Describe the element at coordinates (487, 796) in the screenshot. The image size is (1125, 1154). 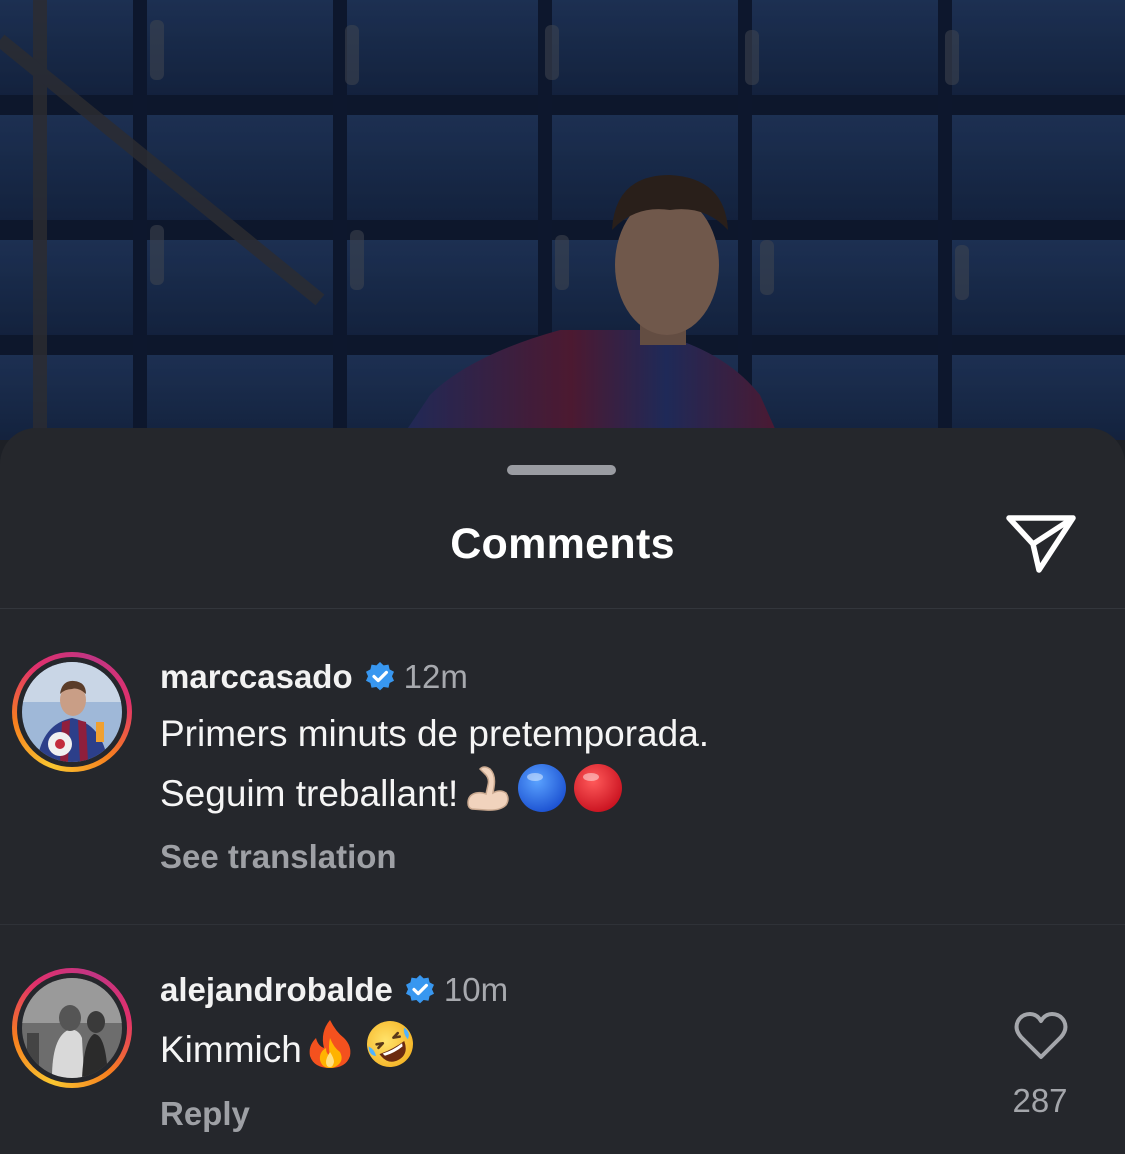
I see `flexed-biceps-emoji` at that location.